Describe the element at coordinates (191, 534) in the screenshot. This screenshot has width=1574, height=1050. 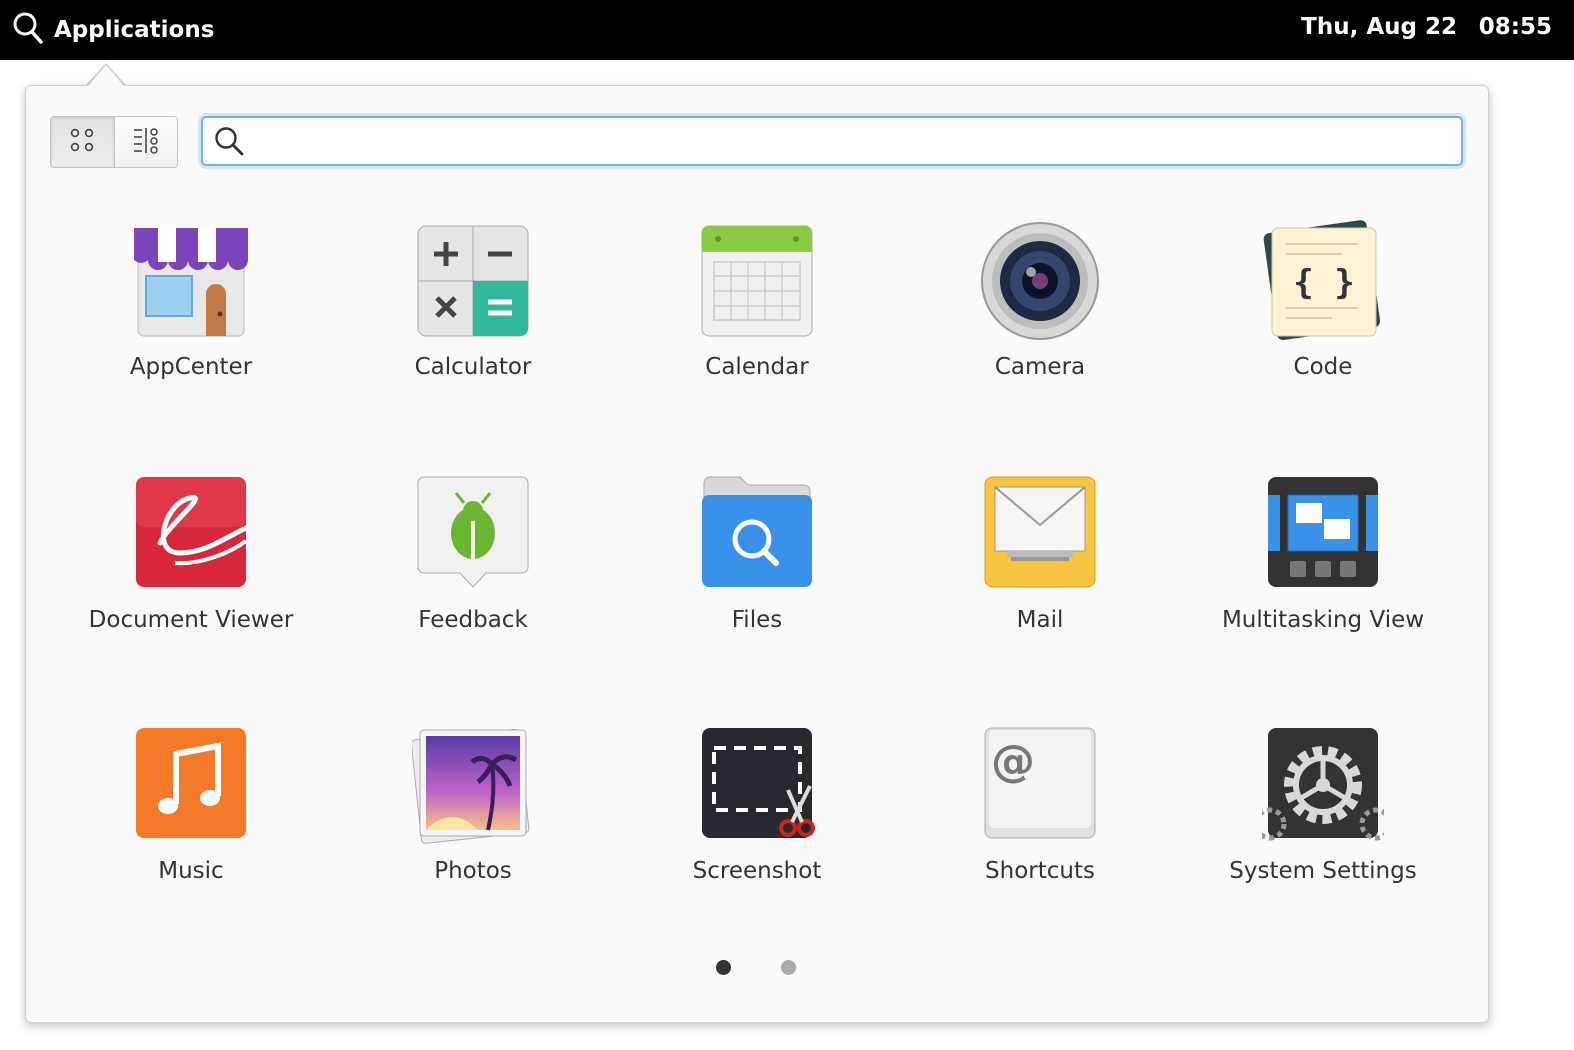
I see `document-viewer-icon` at that location.